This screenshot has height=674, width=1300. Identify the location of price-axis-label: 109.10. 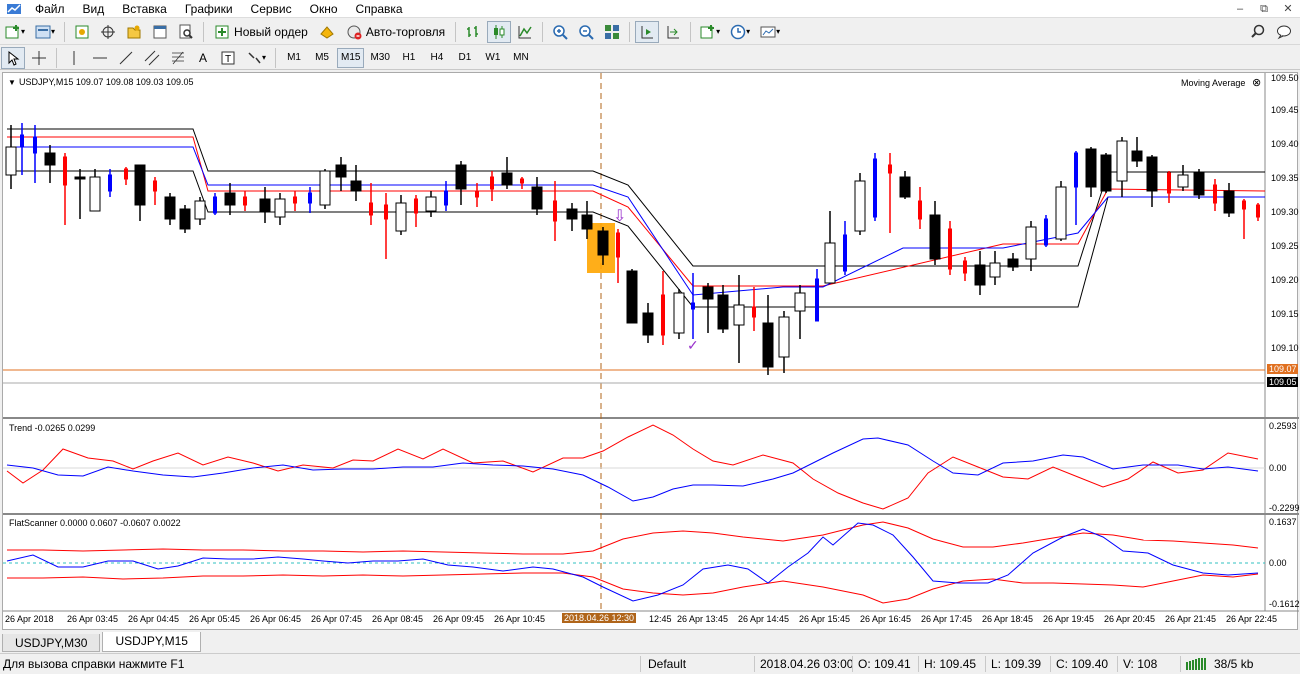
(1285, 348).